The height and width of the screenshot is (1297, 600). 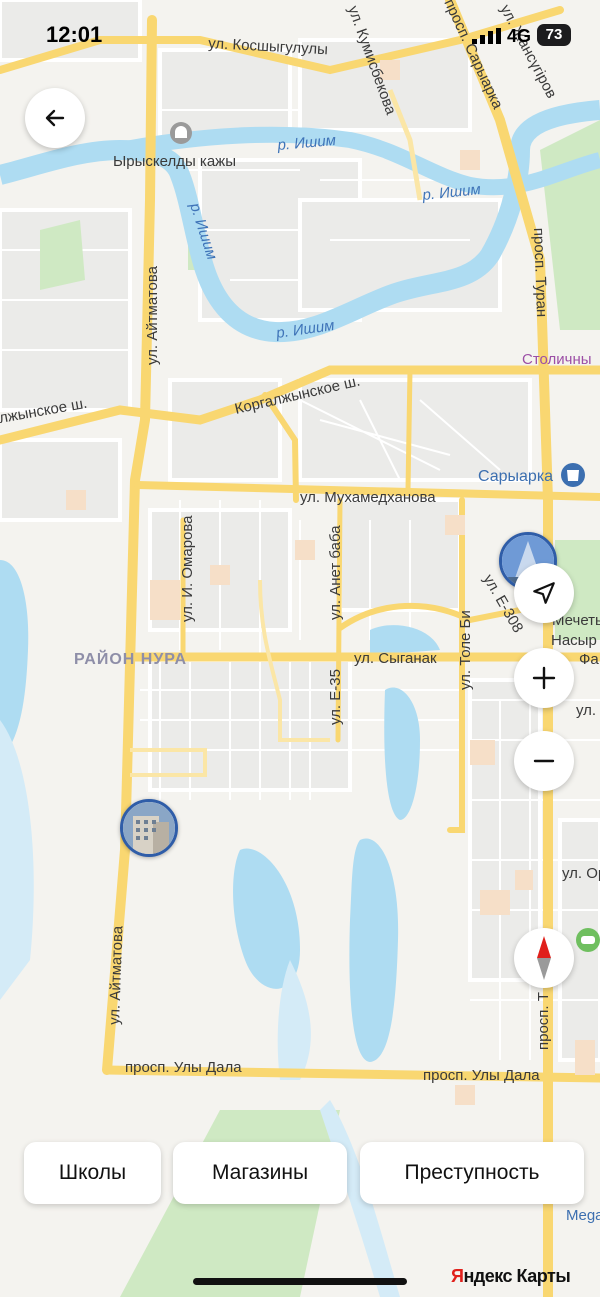 What do you see at coordinates (540, 273) in the screenshot?
I see `street-label: просп. Туран` at bounding box center [540, 273].